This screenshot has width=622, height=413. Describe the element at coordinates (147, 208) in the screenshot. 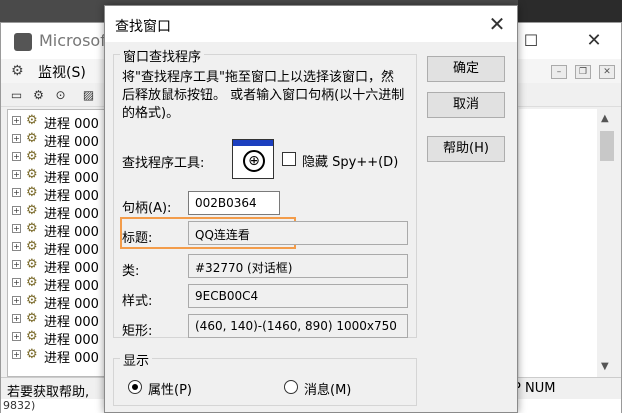

I see `handle-label: 句柄(A):` at that location.